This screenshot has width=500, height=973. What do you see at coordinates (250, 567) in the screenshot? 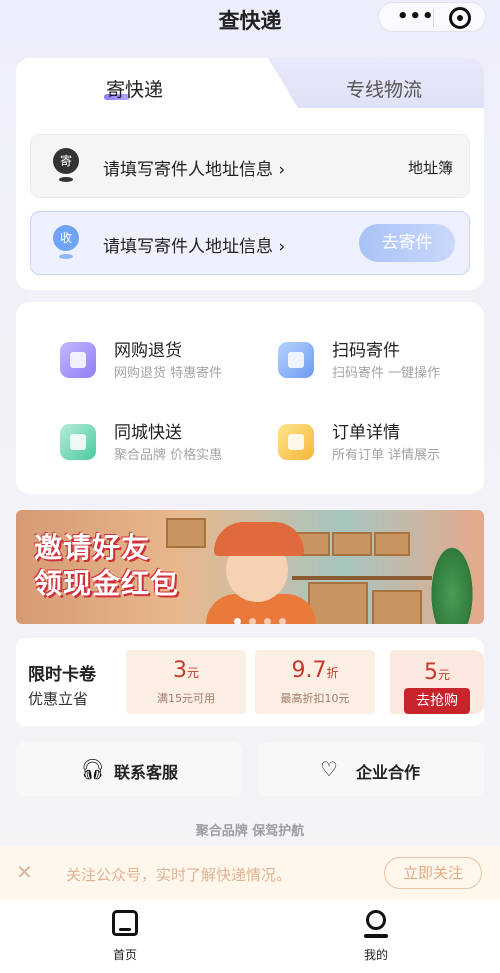
I see `invite-friends-banner: 邀请好友 领现金红包` at bounding box center [250, 567].